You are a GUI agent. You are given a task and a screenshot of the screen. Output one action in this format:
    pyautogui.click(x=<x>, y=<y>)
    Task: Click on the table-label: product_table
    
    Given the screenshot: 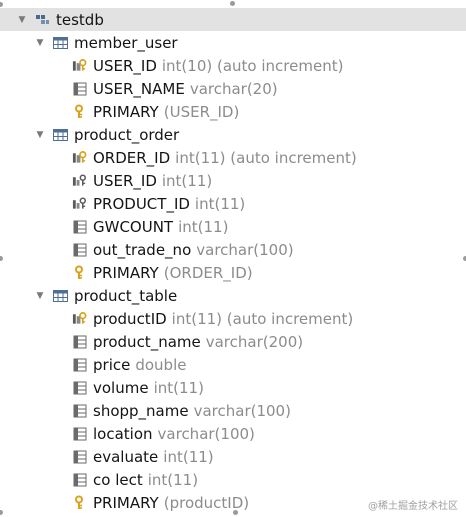 What is the action you would take?
    pyautogui.click(x=126, y=295)
    